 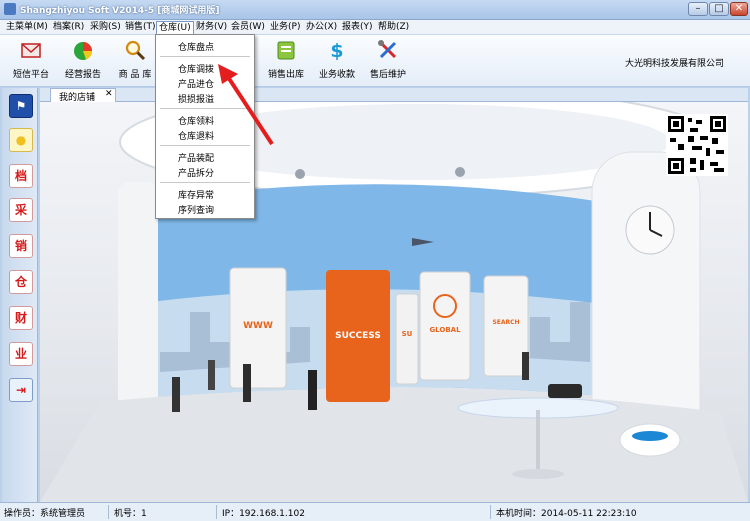 I want to click on sidebar-flag-button: ⚑, so click(x=21, y=106).